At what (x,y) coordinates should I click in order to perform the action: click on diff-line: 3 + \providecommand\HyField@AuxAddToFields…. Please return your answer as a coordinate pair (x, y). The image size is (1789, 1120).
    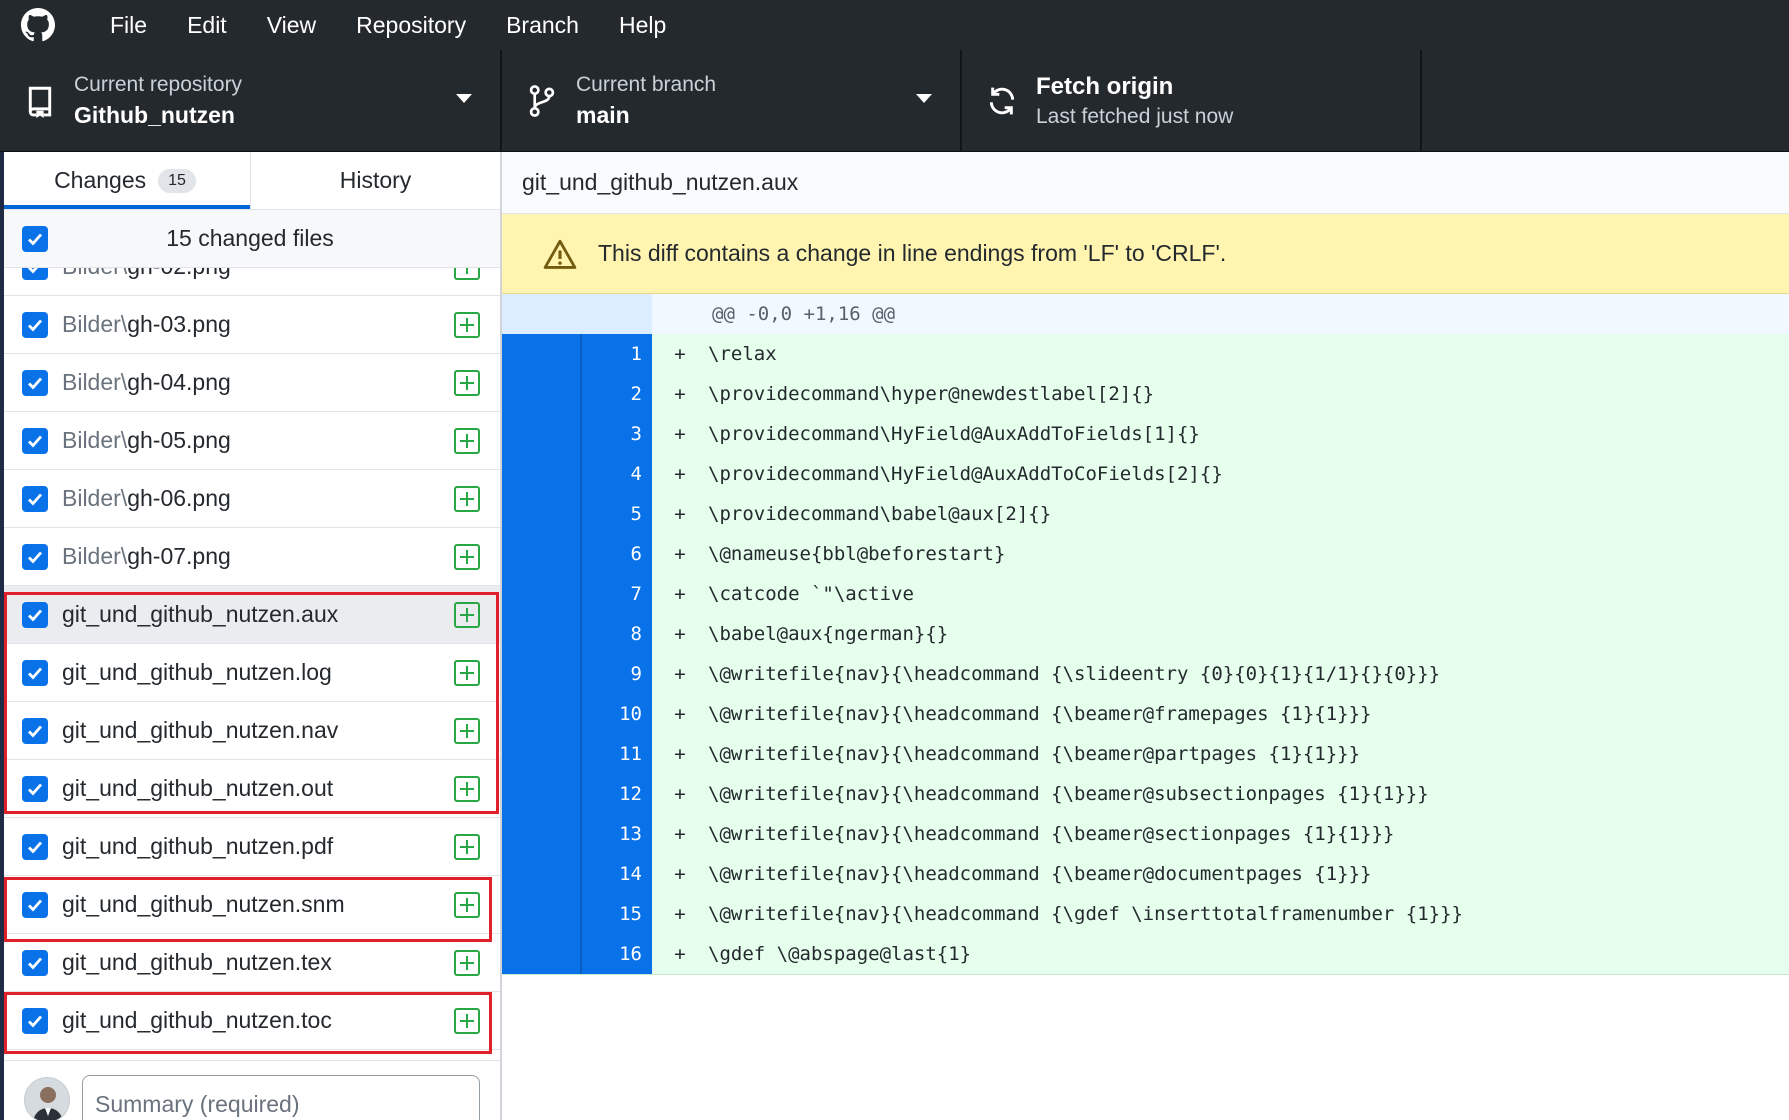
    Looking at the image, I should click on (1145, 434).